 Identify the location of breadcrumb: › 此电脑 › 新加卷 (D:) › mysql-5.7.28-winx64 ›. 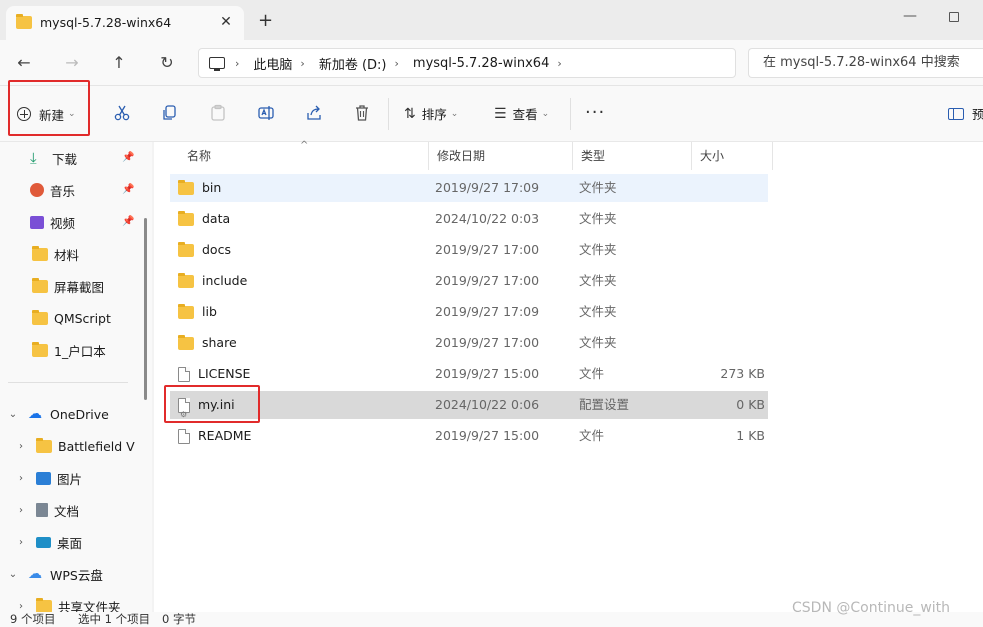
(467, 63).